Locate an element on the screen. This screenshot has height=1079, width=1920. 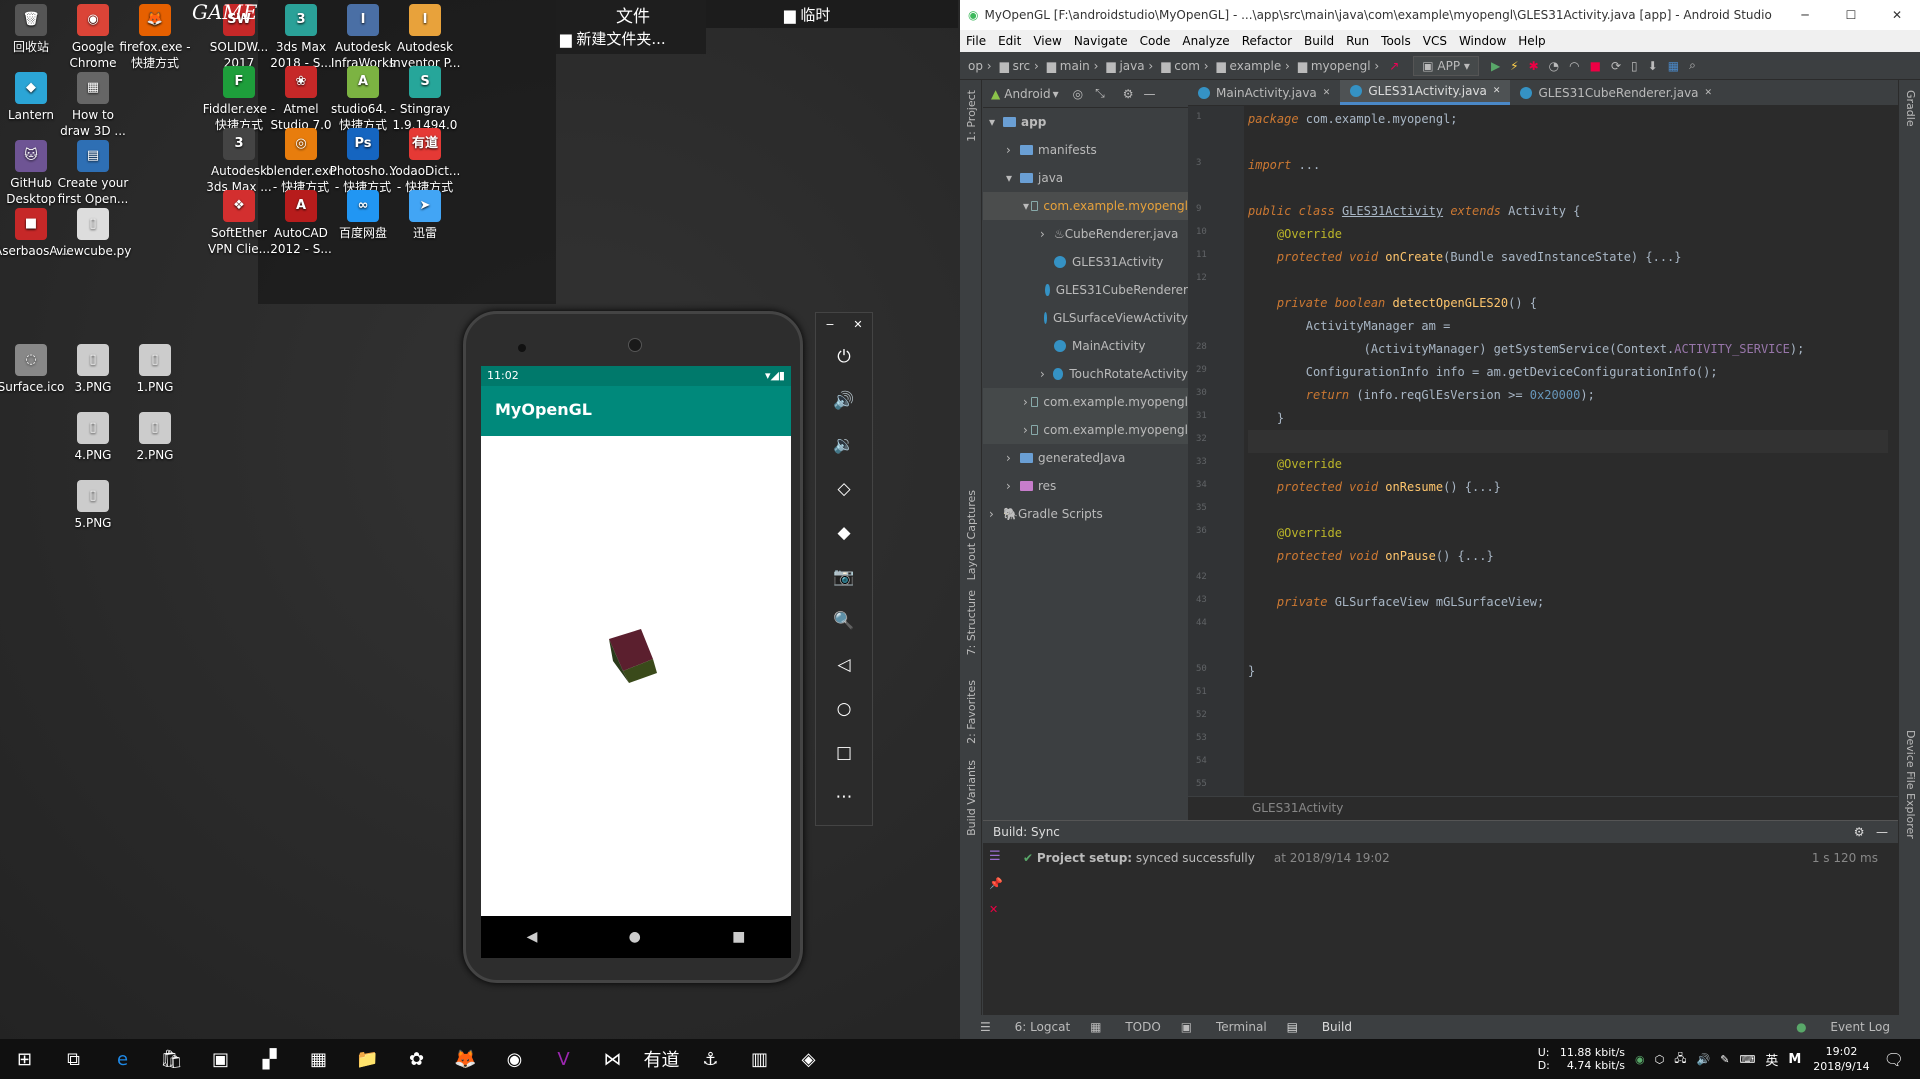
taskbar-app-icon: ✿ is located at coordinates (416, 1059).